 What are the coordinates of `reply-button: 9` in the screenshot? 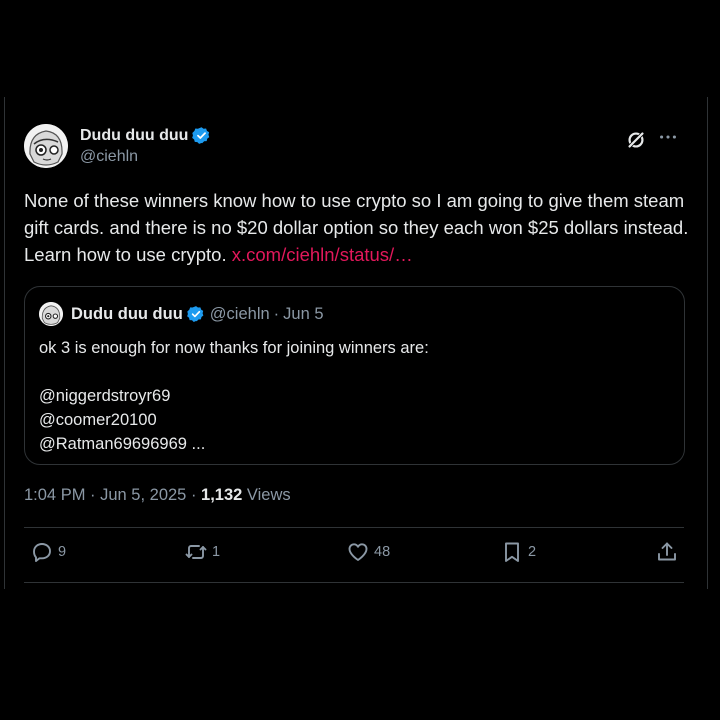 It's located at (48, 552).